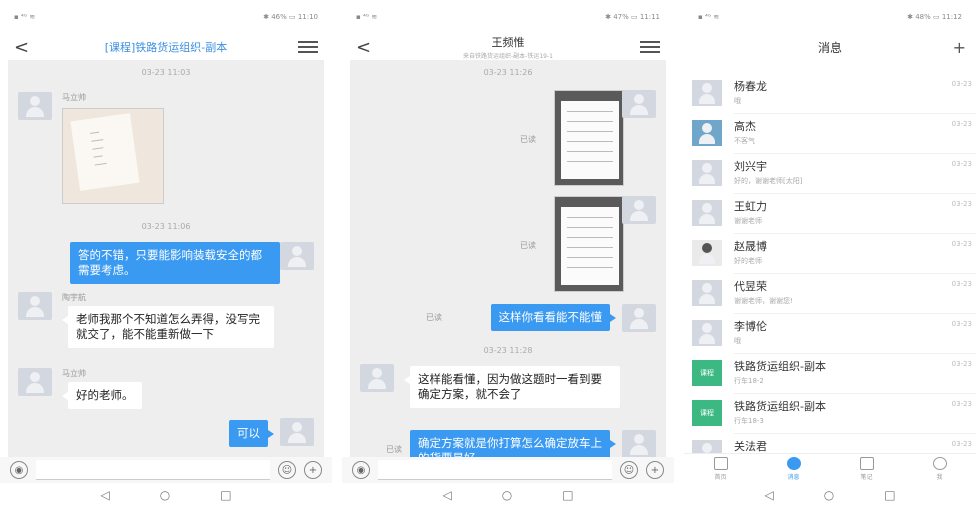 The image size is (976, 507). Describe the element at coordinates (74, 373) in the screenshot. I see `sender-name: 马立帅` at that location.